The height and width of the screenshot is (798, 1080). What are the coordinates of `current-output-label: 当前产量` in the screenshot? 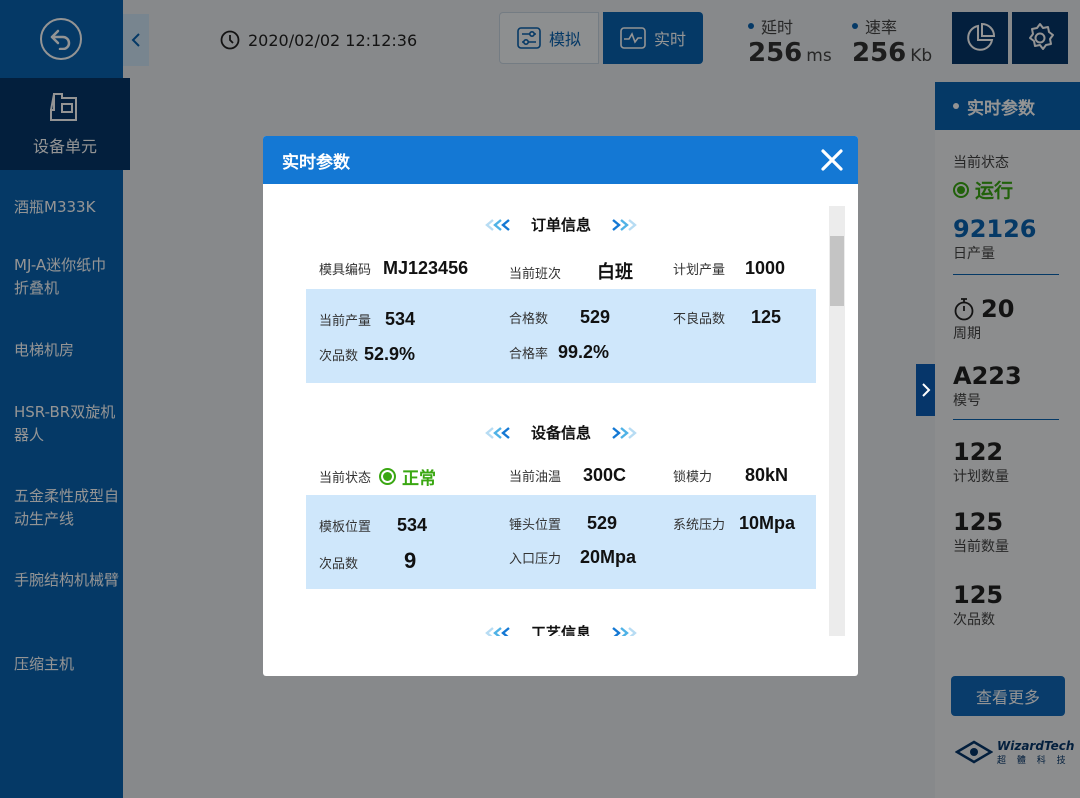 It's located at (345, 321).